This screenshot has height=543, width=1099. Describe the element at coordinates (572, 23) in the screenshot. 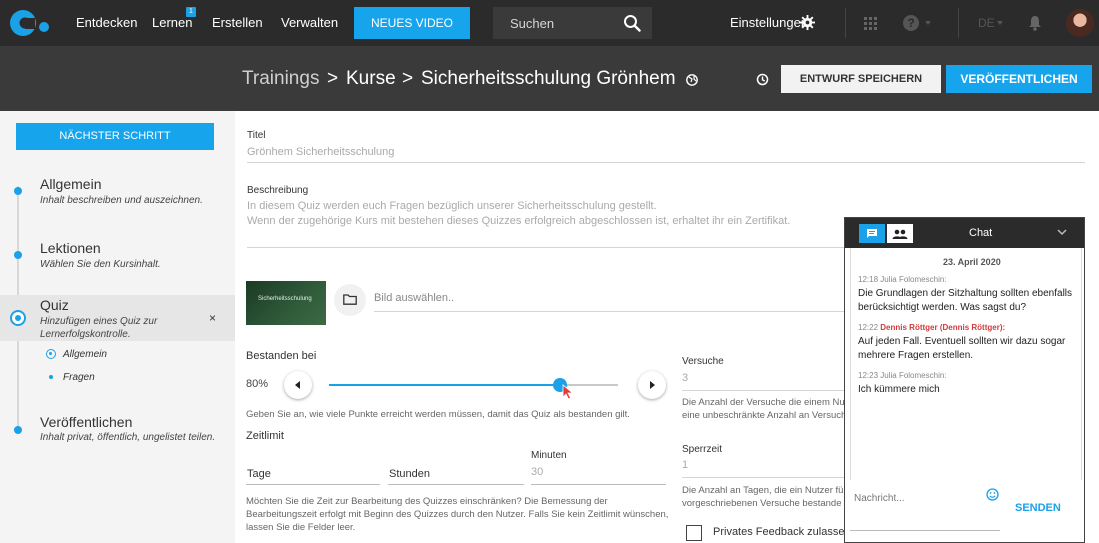

I see `search-input: Suchen` at that location.